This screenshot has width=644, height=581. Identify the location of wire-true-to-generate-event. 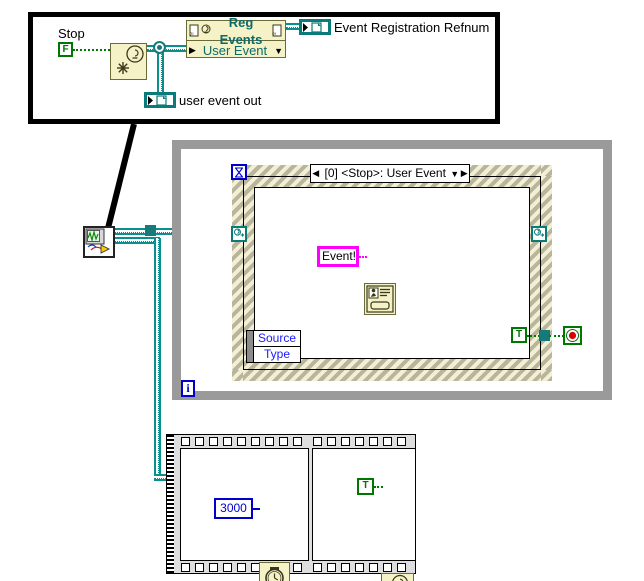
(378, 487).